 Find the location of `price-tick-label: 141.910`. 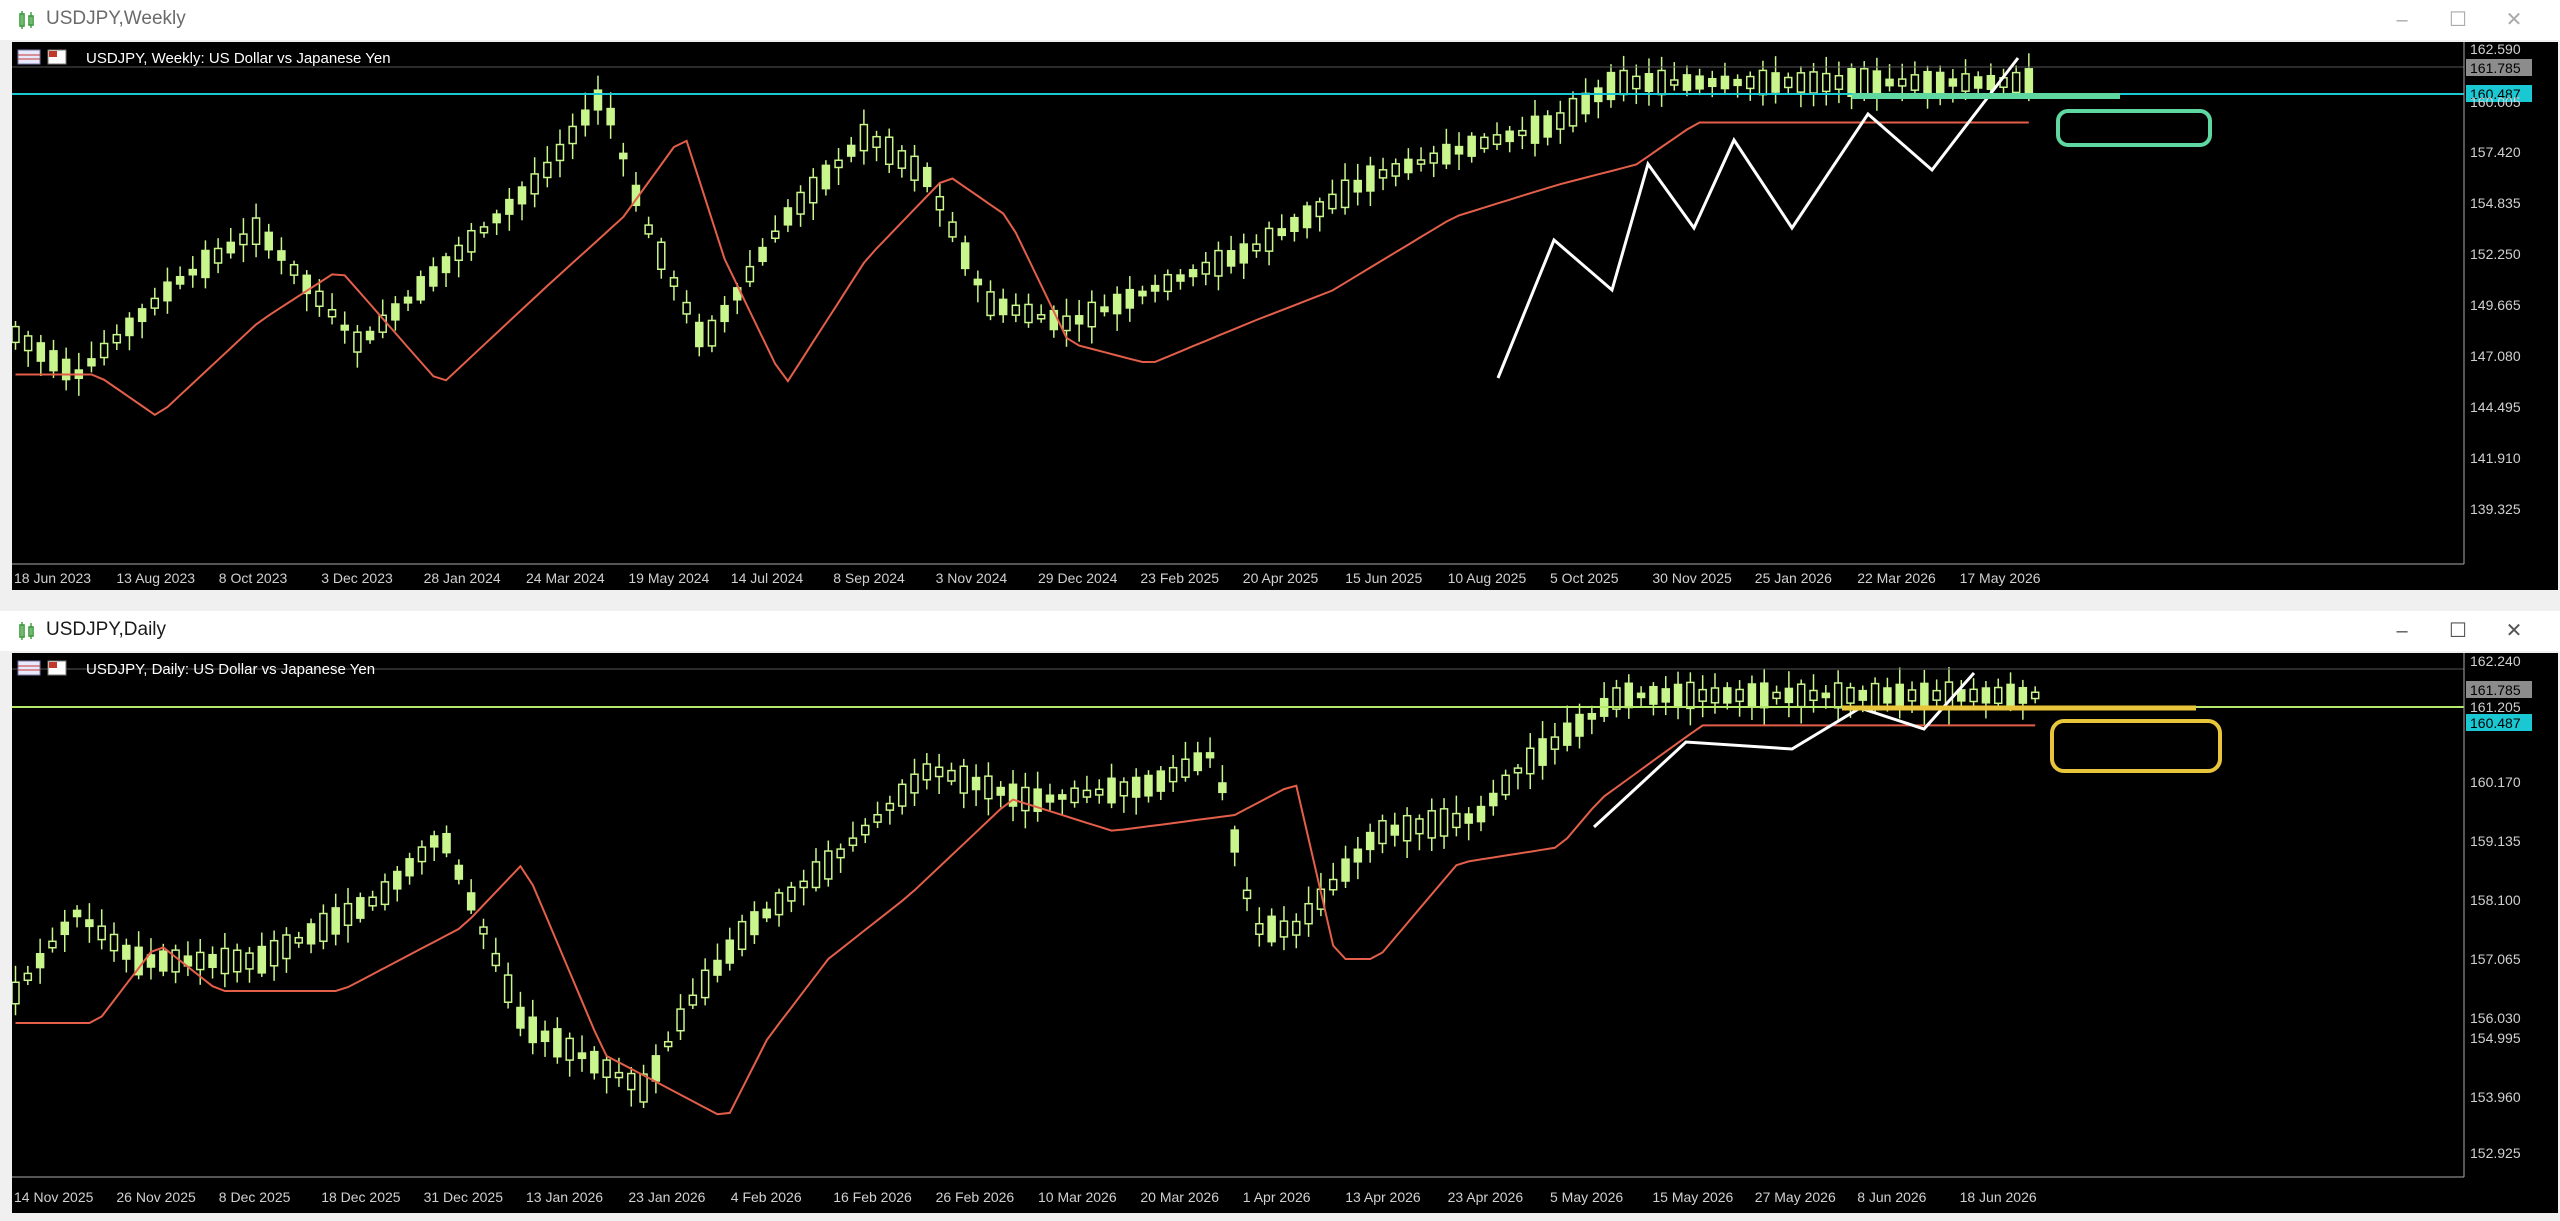

price-tick-label: 141.910 is located at coordinates (2495, 458).